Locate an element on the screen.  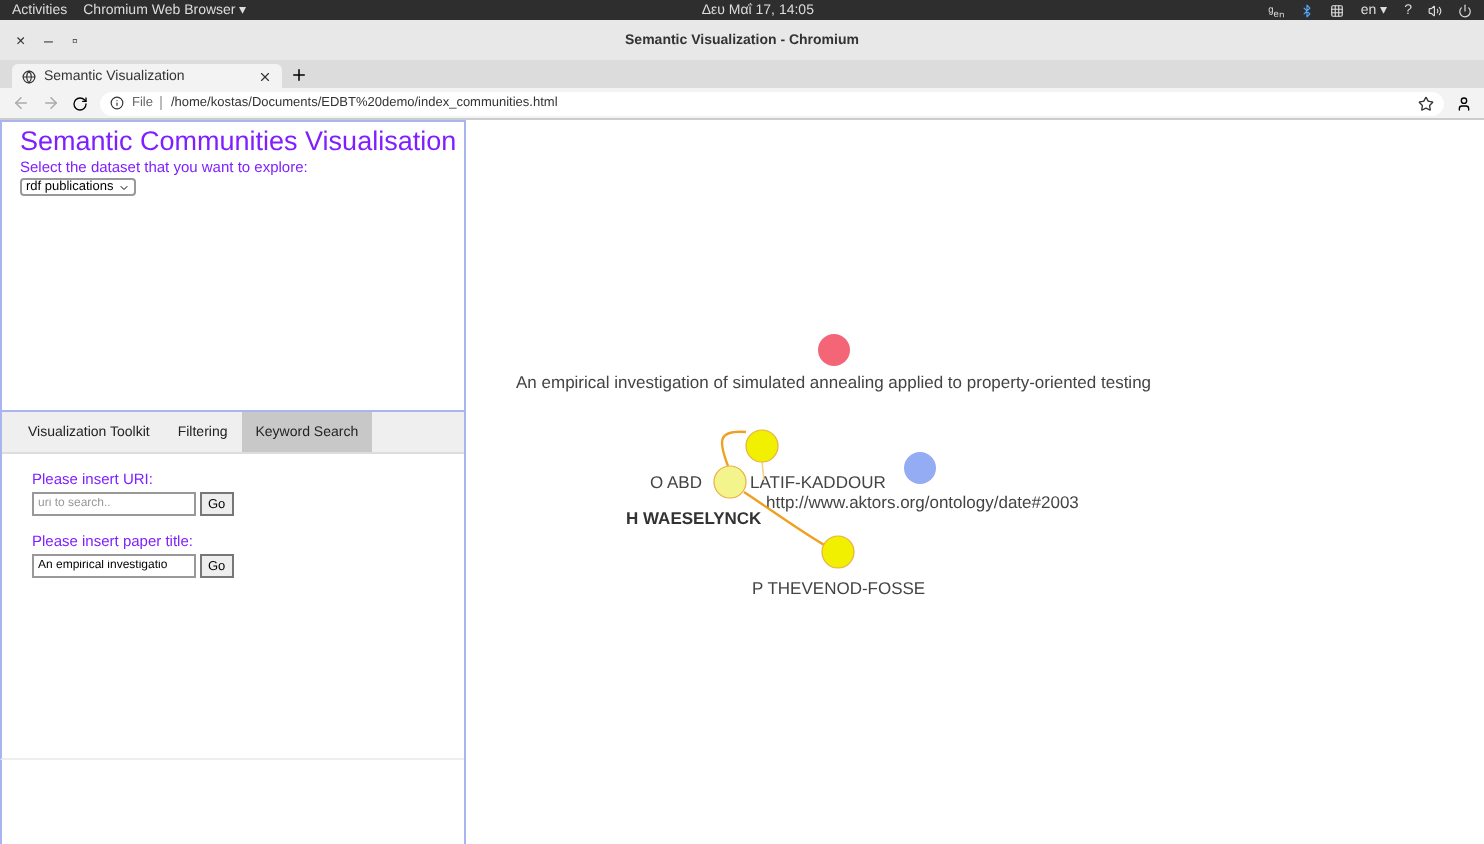
window-control: × is located at coordinates (30, 40).